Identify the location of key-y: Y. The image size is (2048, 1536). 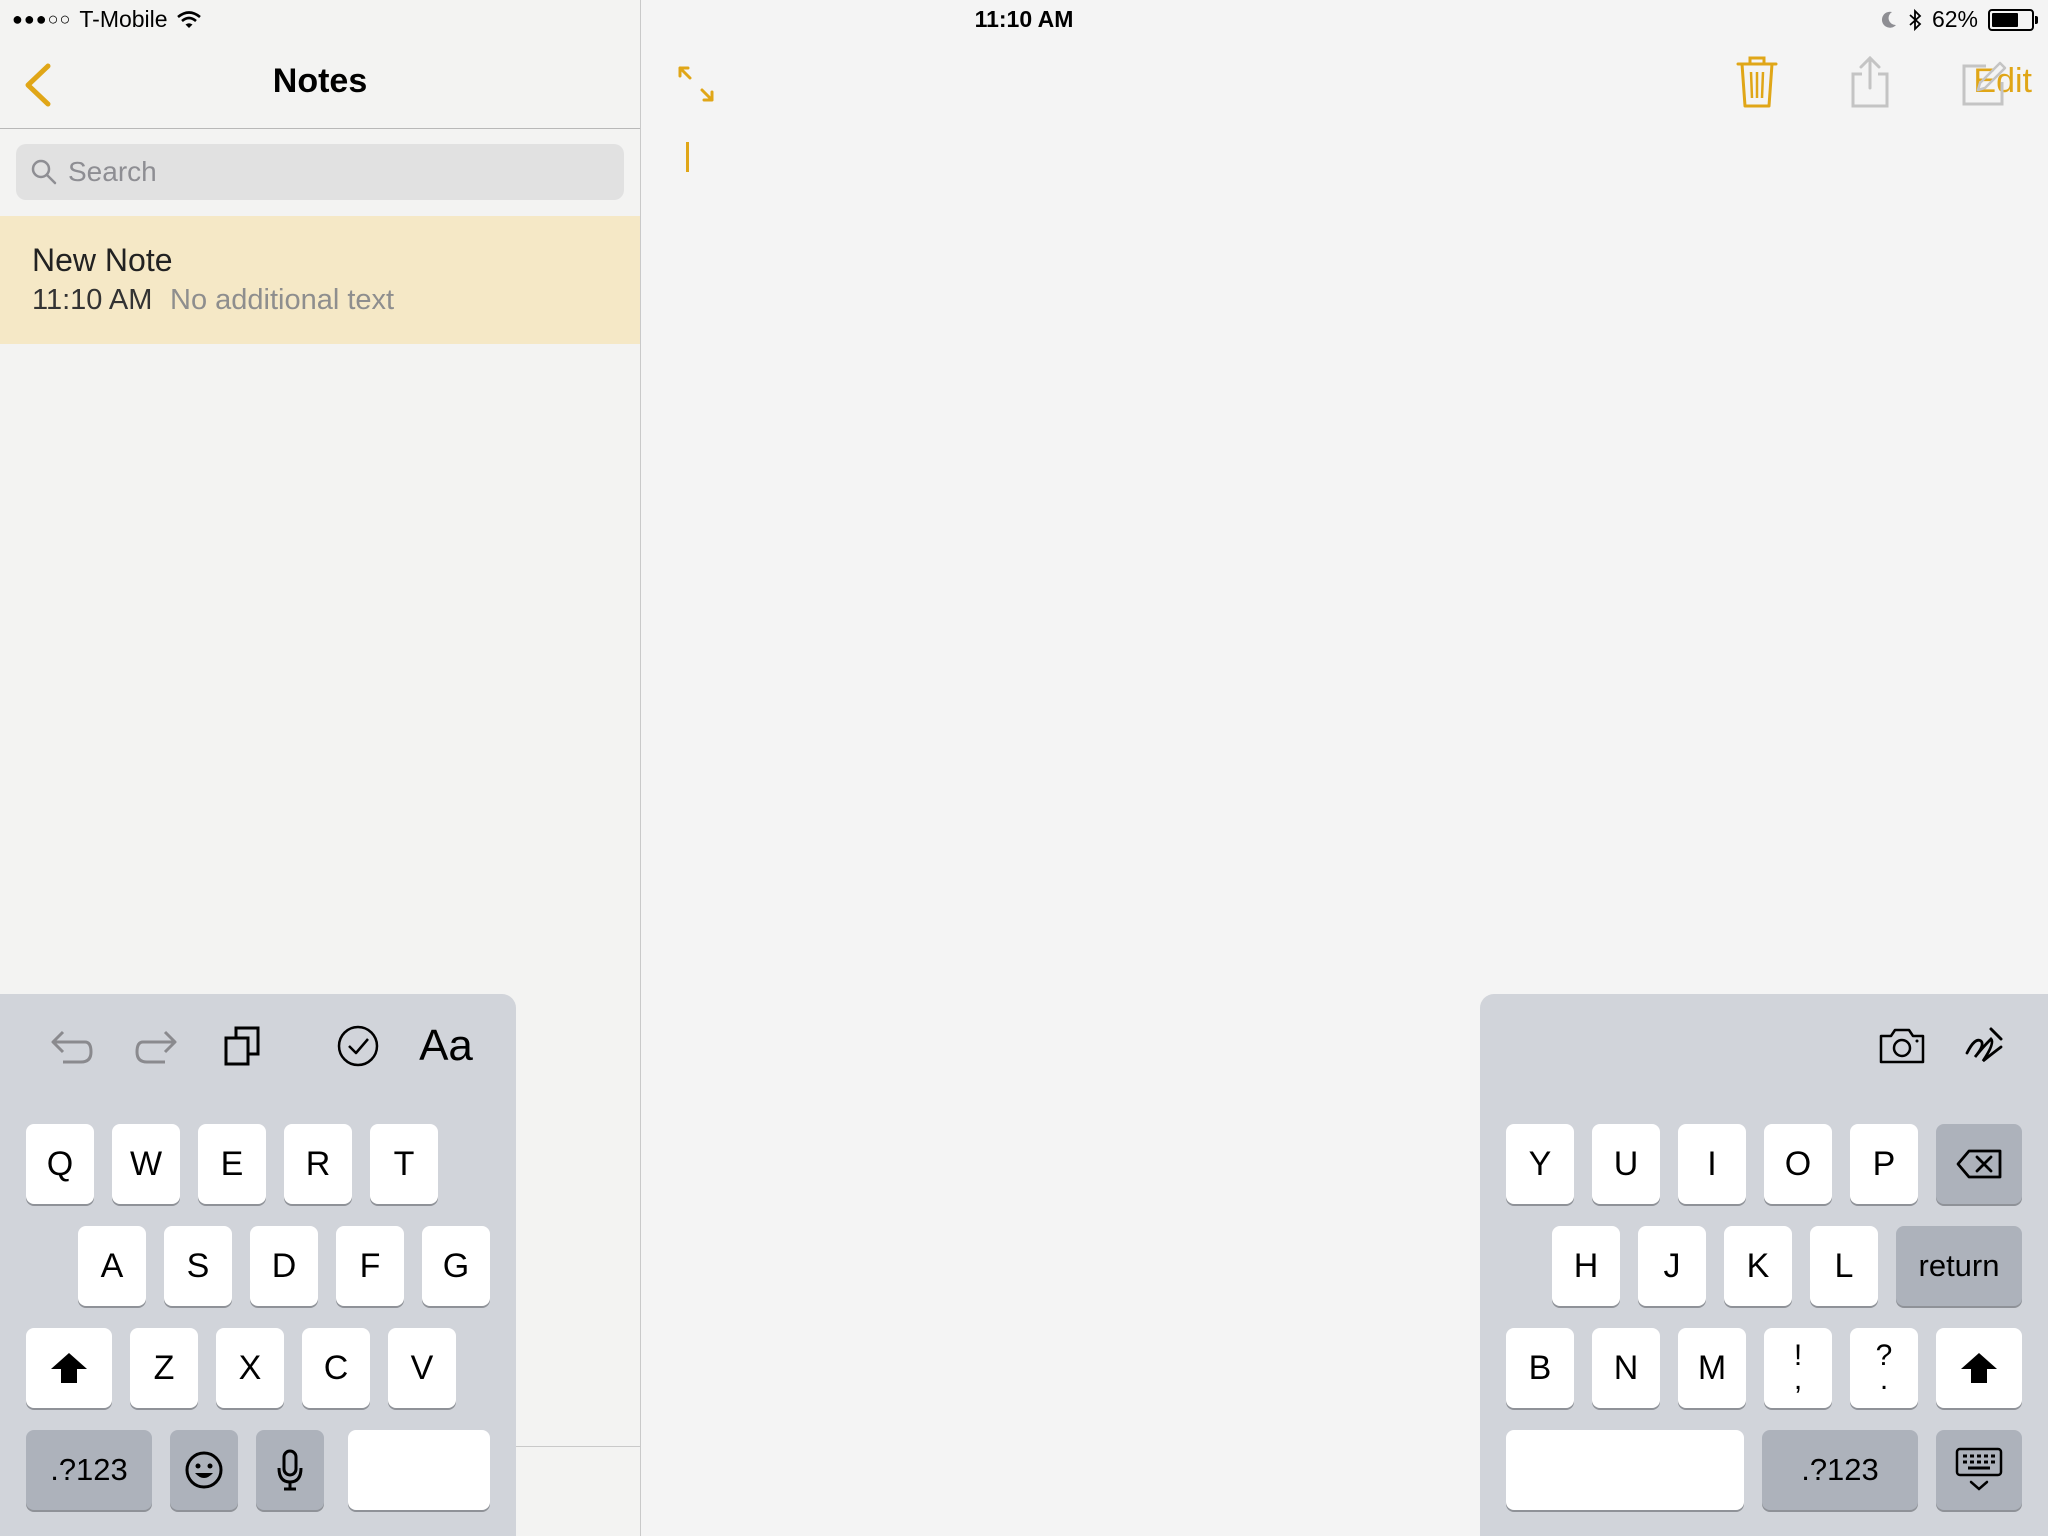
(1540, 1164).